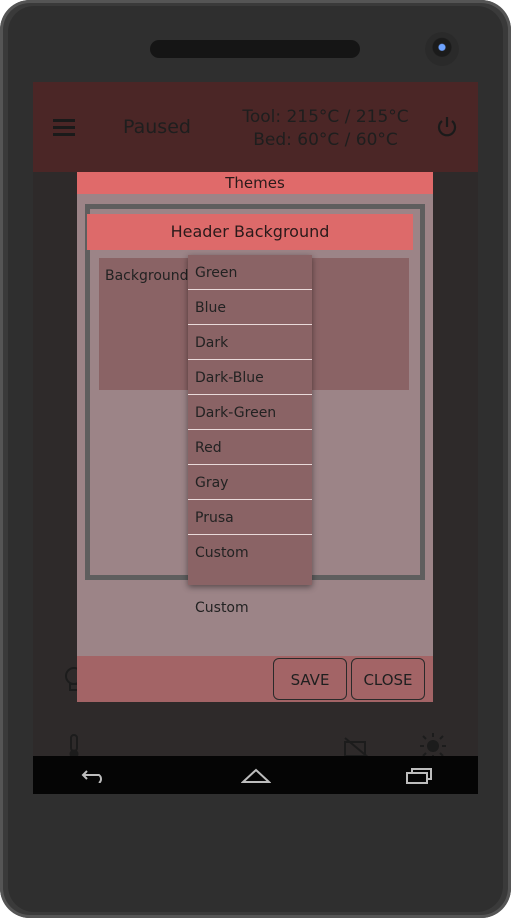 This screenshot has width=511, height=918. I want to click on custom-row-label: Custom, so click(222, 608).